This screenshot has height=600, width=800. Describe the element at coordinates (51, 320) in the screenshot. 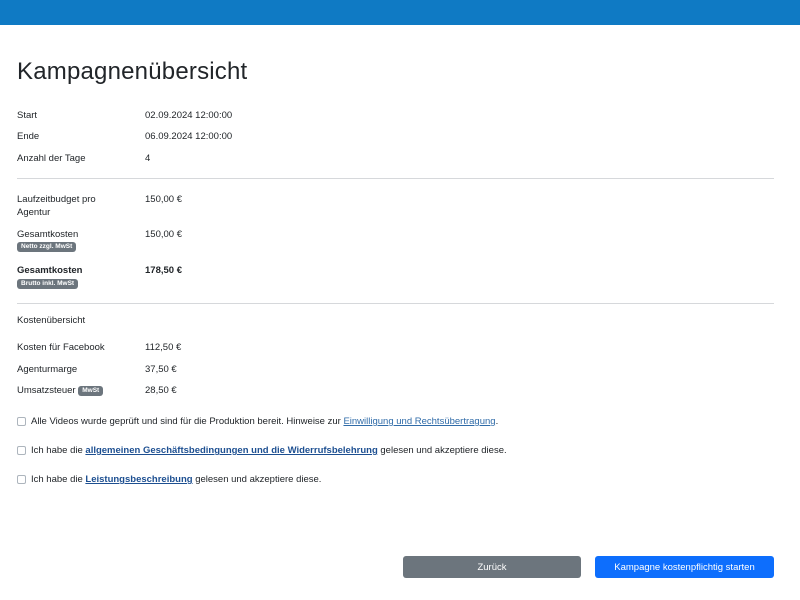

I see `section-heading: Kostenübersicht` at that location.